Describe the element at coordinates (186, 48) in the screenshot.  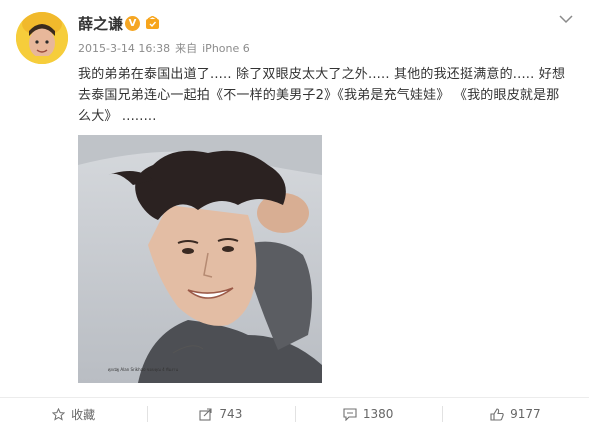
I see `post-source-prefix: 来自` at that location.